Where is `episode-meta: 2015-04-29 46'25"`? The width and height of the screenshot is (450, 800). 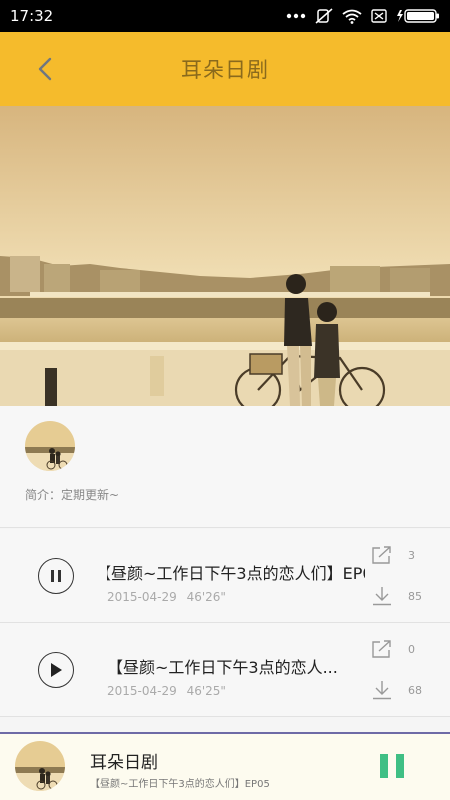
episode-meta: 2015-04-29 46'25" is located at coordinates (166, 691).